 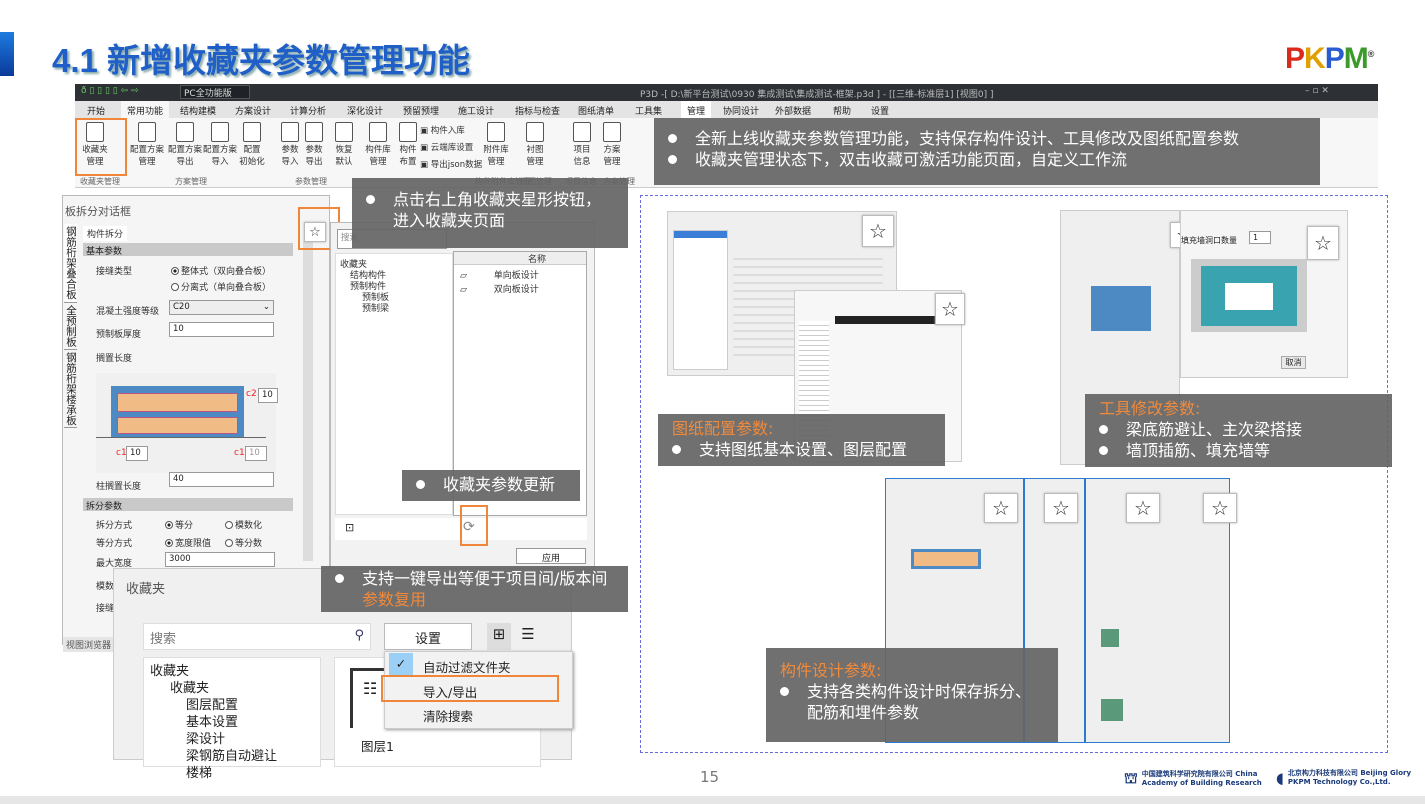 What do you see at coordinates (880, 110) in the screenshot?
I see `tab-15: 设置` at bounding box center [880, 110].